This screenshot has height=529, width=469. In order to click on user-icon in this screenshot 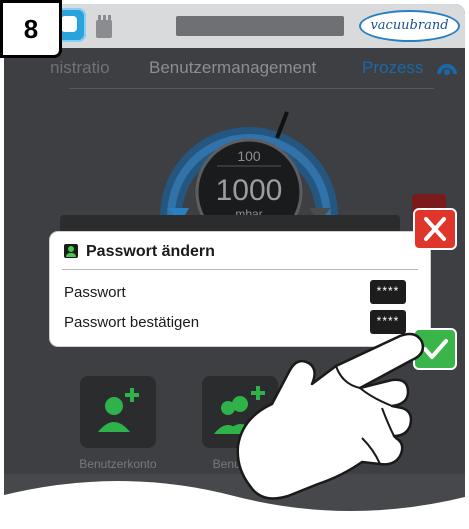, I will do `click(71, 251)`.